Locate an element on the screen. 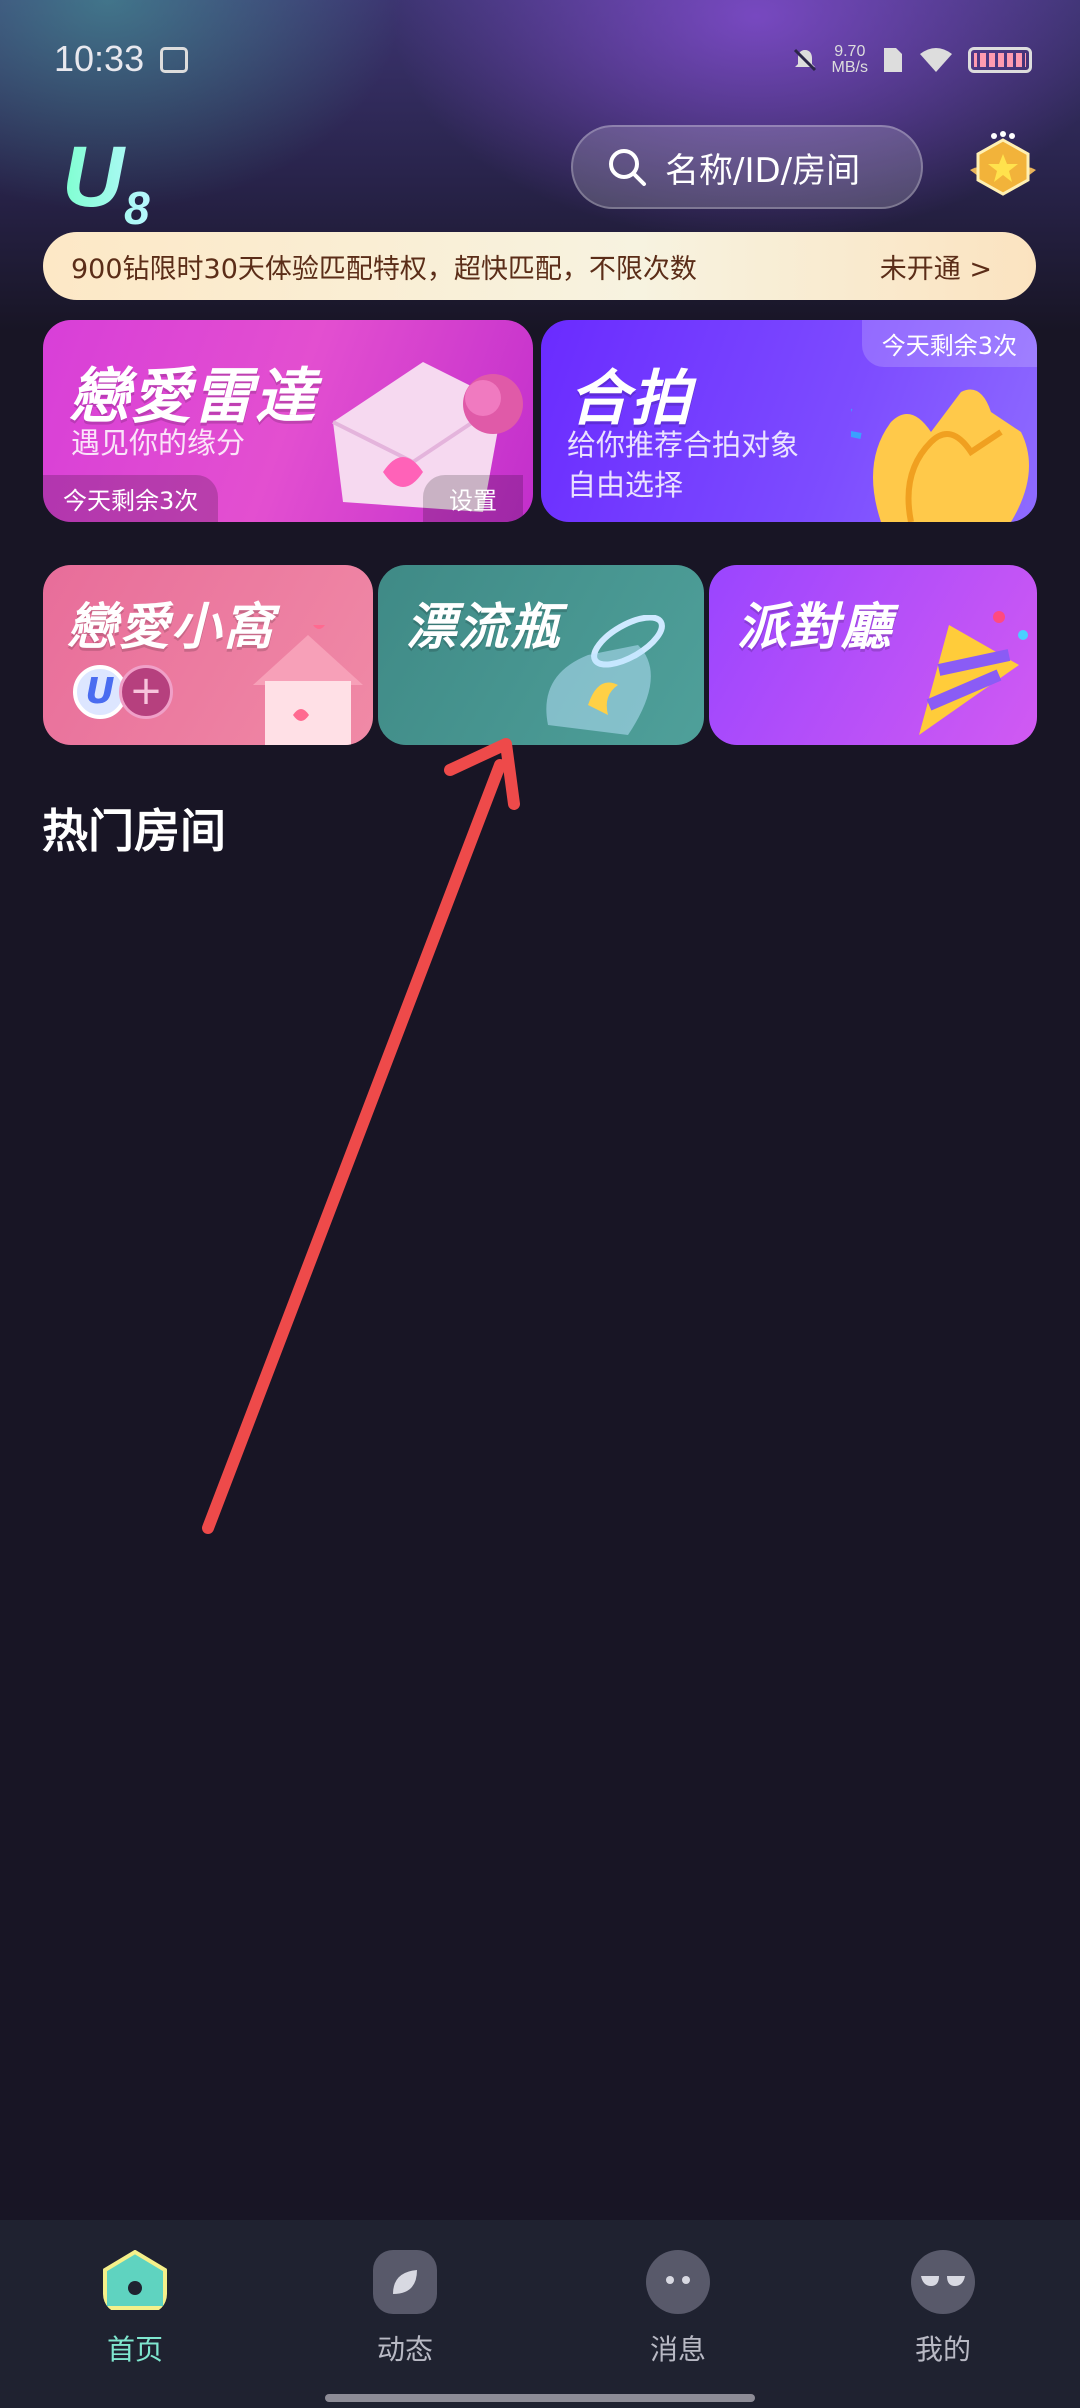  nav-messages-label: 消息 is located at coordinates (677, 2349).